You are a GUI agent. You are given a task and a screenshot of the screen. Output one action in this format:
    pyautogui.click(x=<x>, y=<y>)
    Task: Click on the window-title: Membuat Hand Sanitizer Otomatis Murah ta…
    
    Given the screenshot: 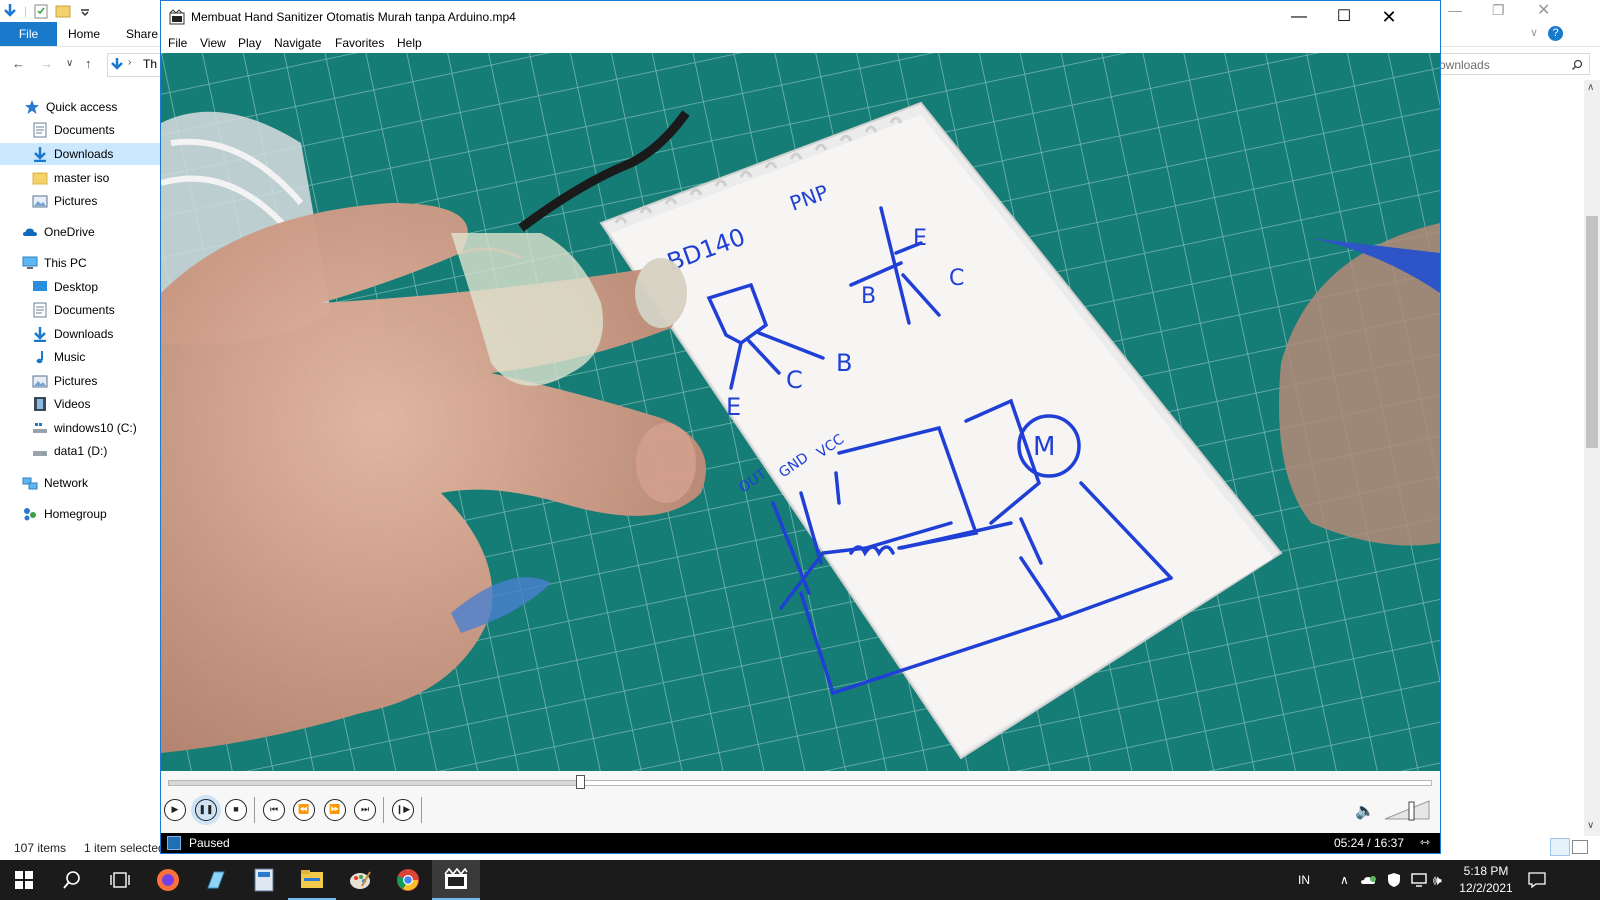 What is the action you would take?
    pyautogui.click(x=353, y=17)
    